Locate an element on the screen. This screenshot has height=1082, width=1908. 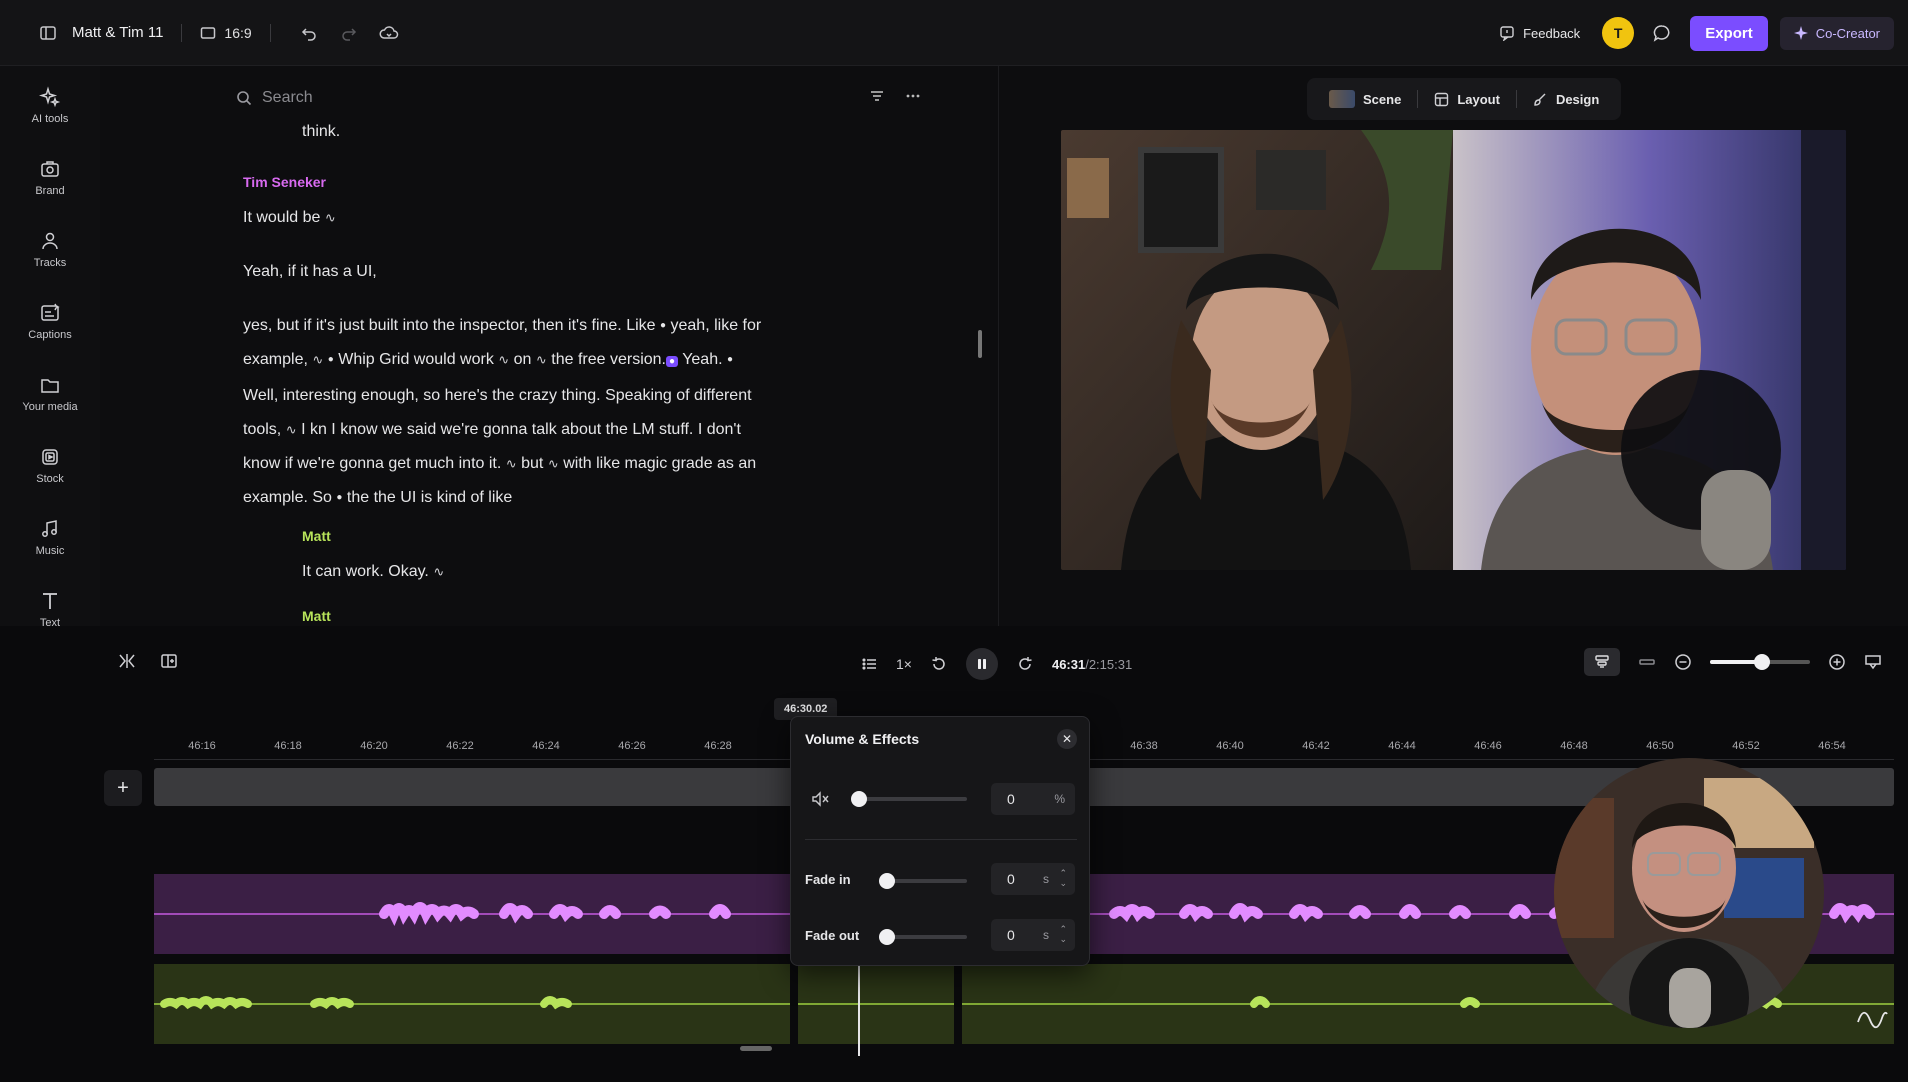
preview-tabs: Scene Layout Design is located at coordinates (1464, 99).